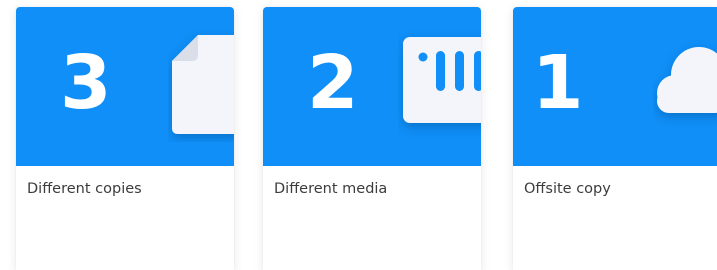 The image size is (717, 270). What do you see at coordinates (558, 83) in the screenshot?
I see `card-number: 1` at bounding box center [558, 83].